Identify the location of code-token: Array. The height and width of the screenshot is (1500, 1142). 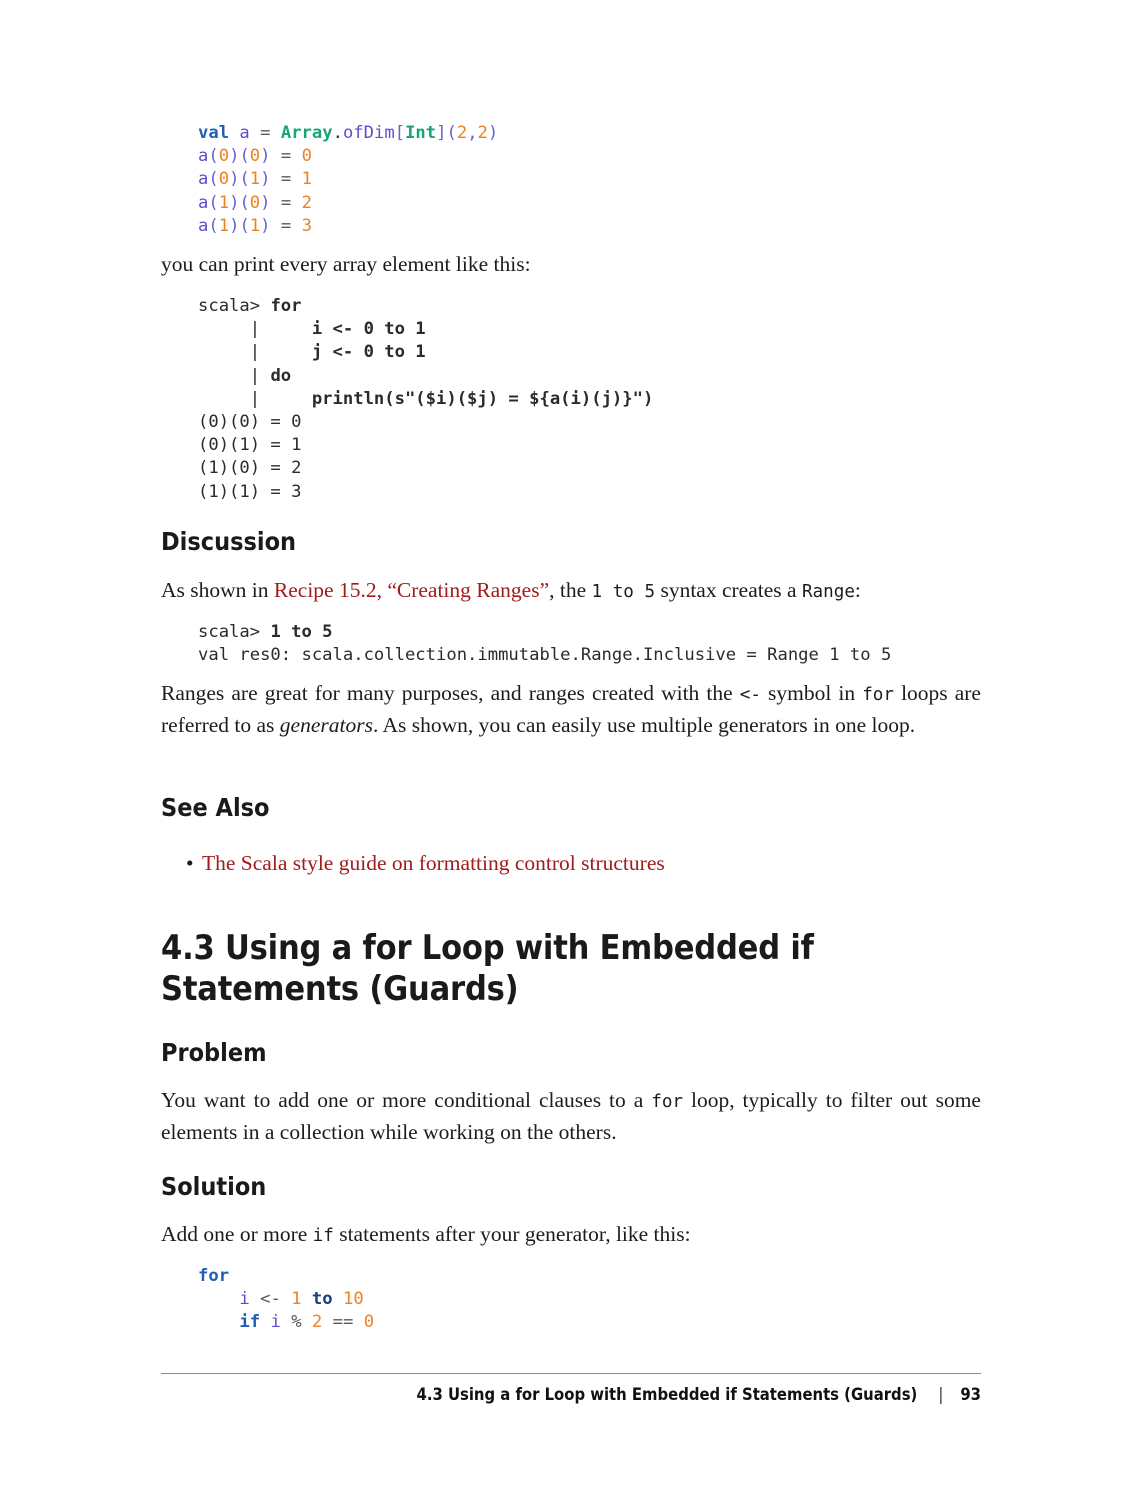
(306, 133).